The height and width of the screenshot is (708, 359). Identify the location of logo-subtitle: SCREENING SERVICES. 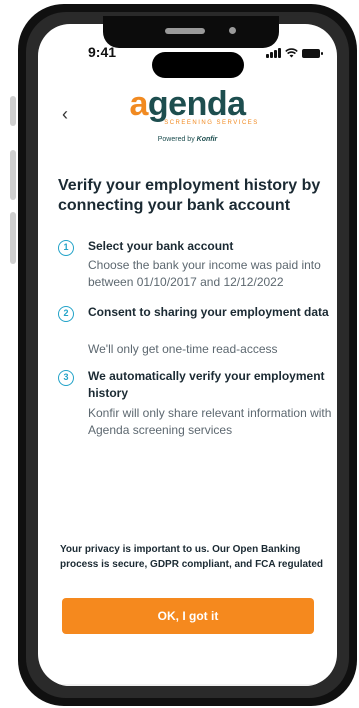
(211, 123).